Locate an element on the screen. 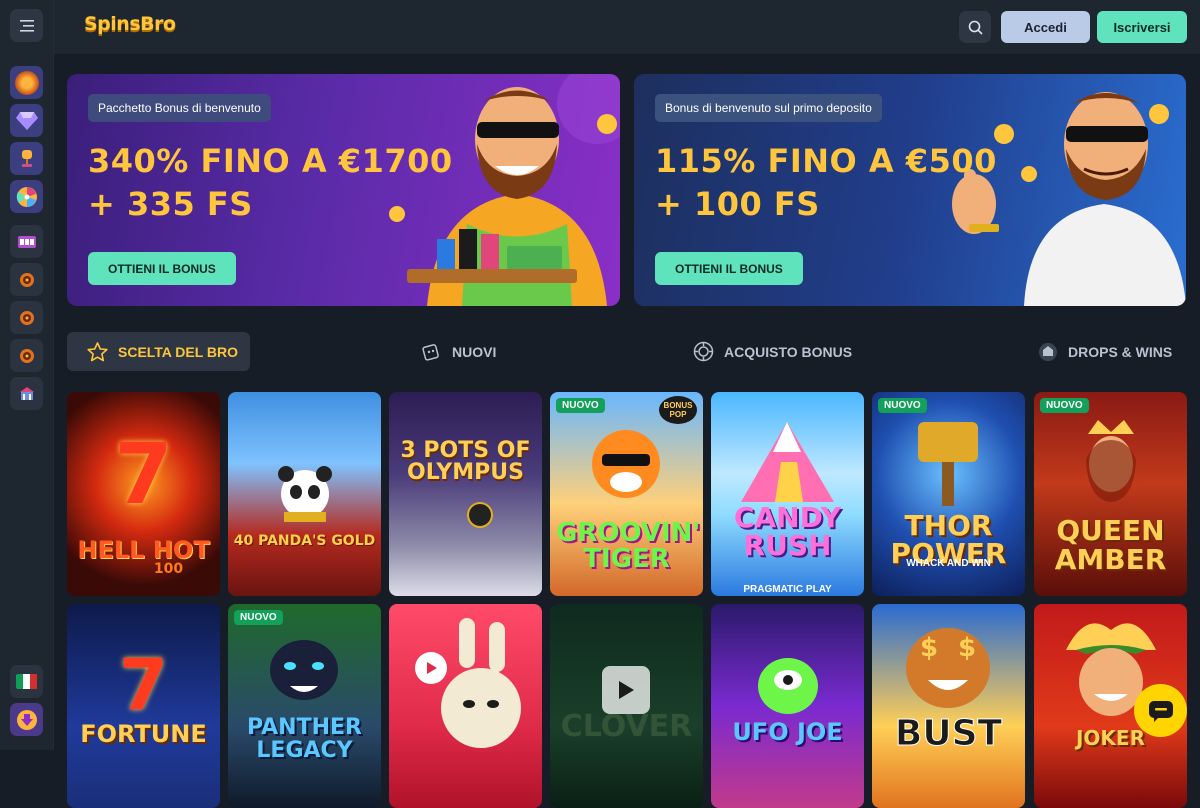 This screenshot has width=1200, height=808. bonus-pop-badge: BONUS POP is located at coordinates (678, 410).